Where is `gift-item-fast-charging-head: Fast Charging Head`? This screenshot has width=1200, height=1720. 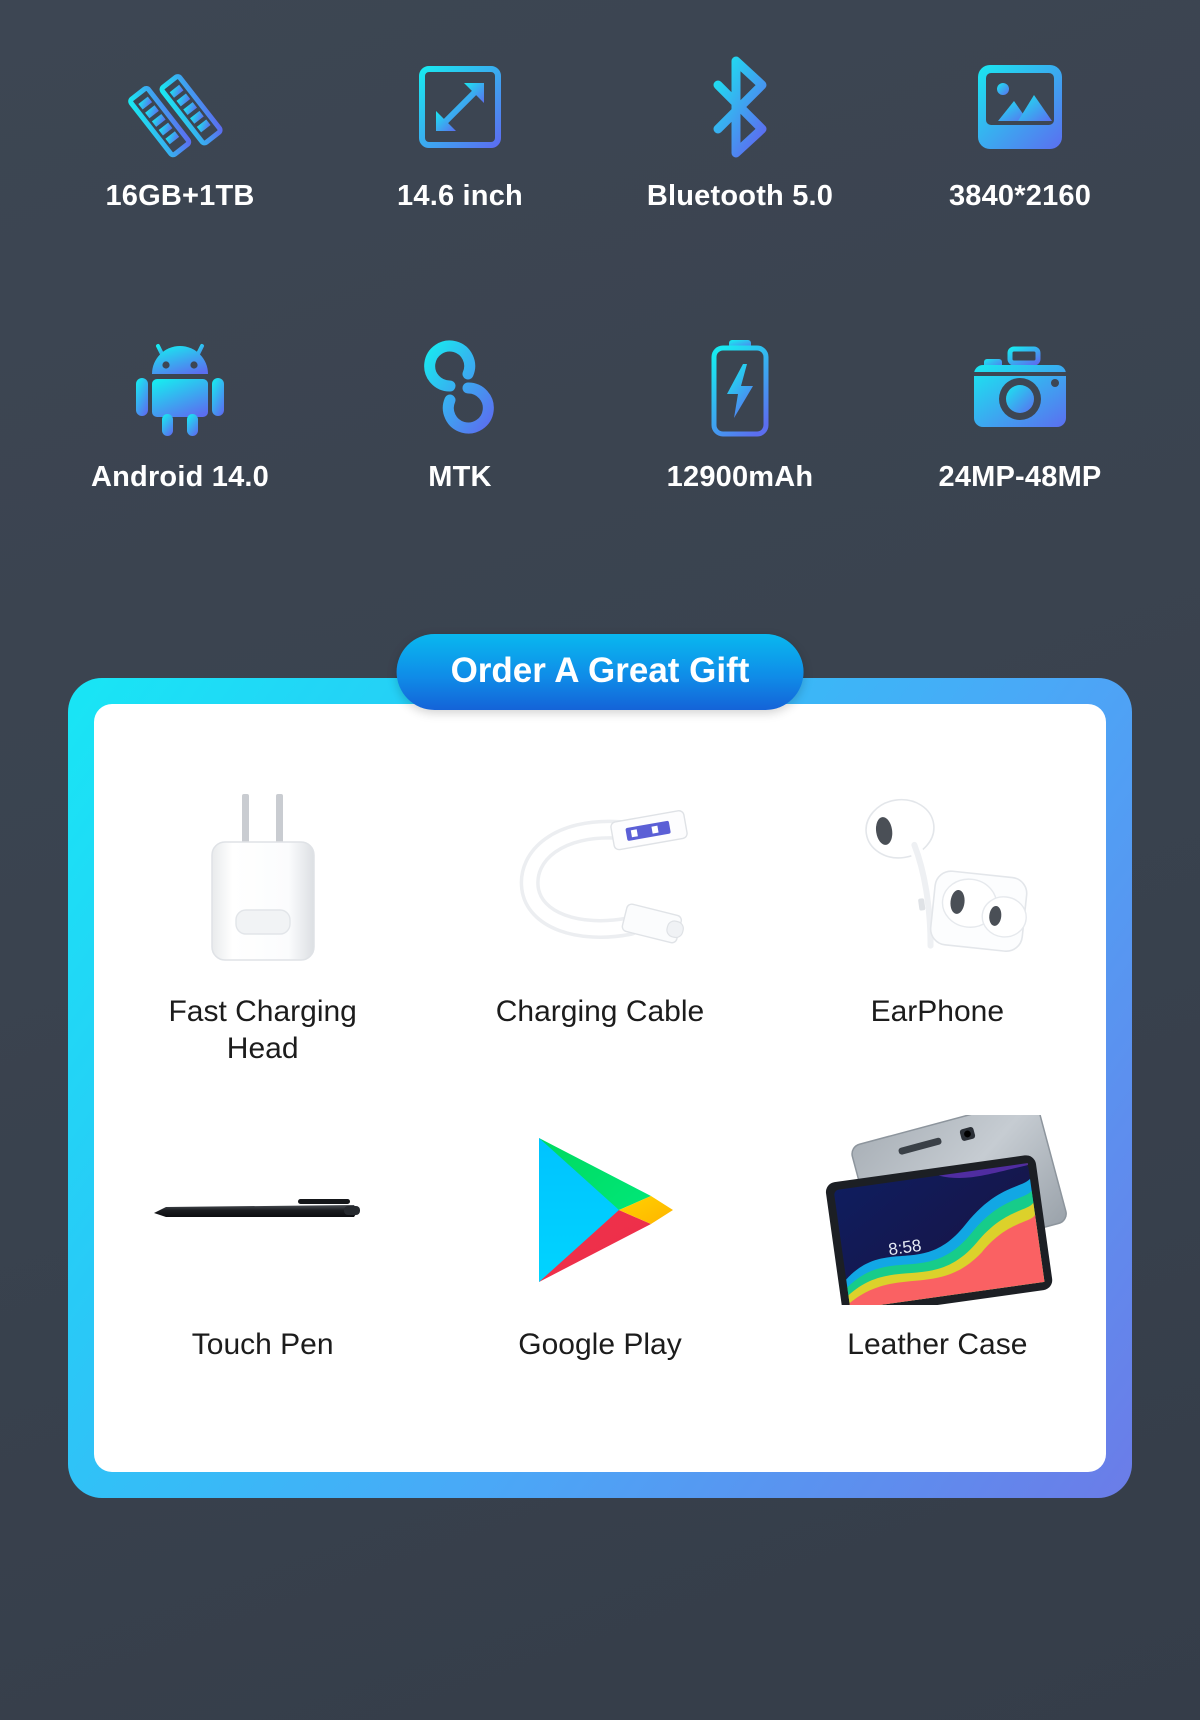 gift-item-fast-charging-head: Fast Charging Head is located at coordinates (262, 932).